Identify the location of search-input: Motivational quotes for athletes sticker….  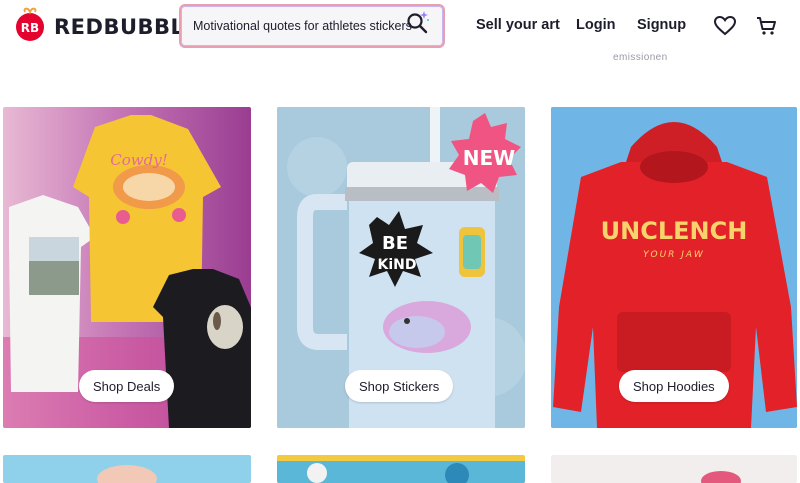
(302, 26).